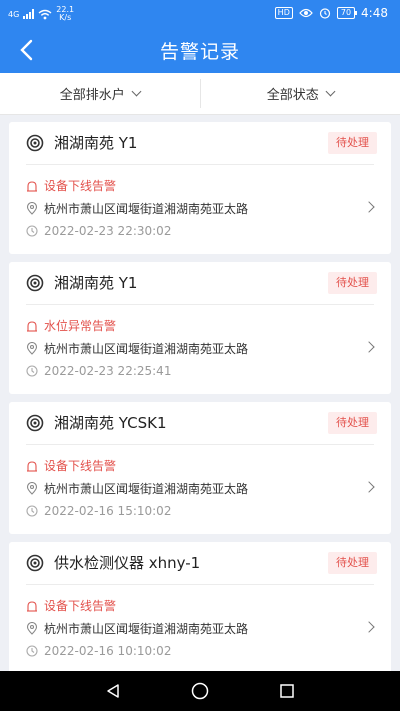  What do you see at coordinates (110, 423) in the screenshot?
I see `device-name: 湘湖南苑 YCSK1` at bounding box center [110, 423].